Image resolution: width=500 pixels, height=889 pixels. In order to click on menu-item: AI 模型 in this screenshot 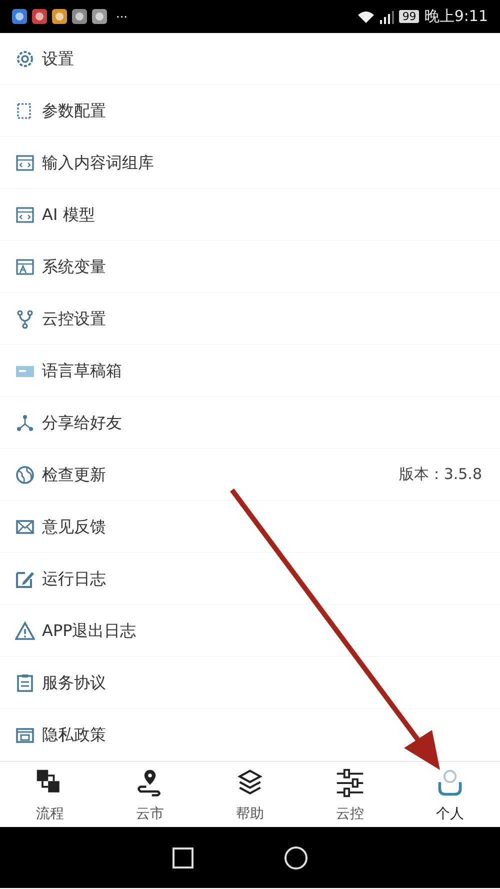, I will do `click(250, 214)`.